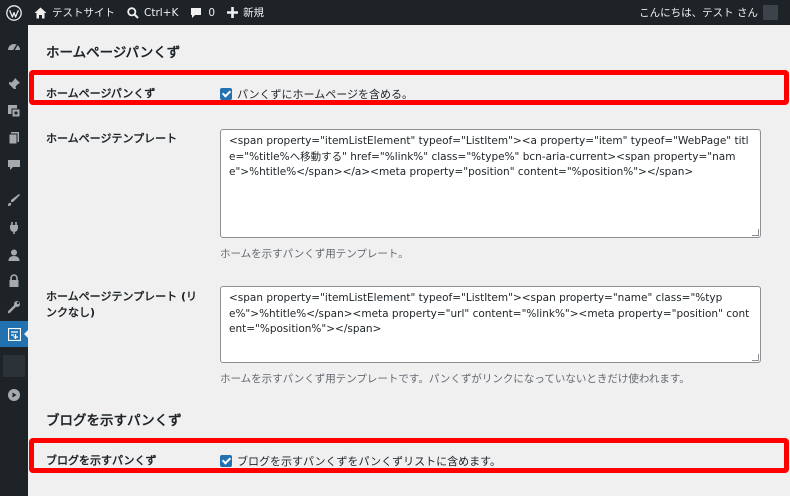  Describe the element at coordinates (14, 307) in the screenshot. I see `tools-icon` at that location.